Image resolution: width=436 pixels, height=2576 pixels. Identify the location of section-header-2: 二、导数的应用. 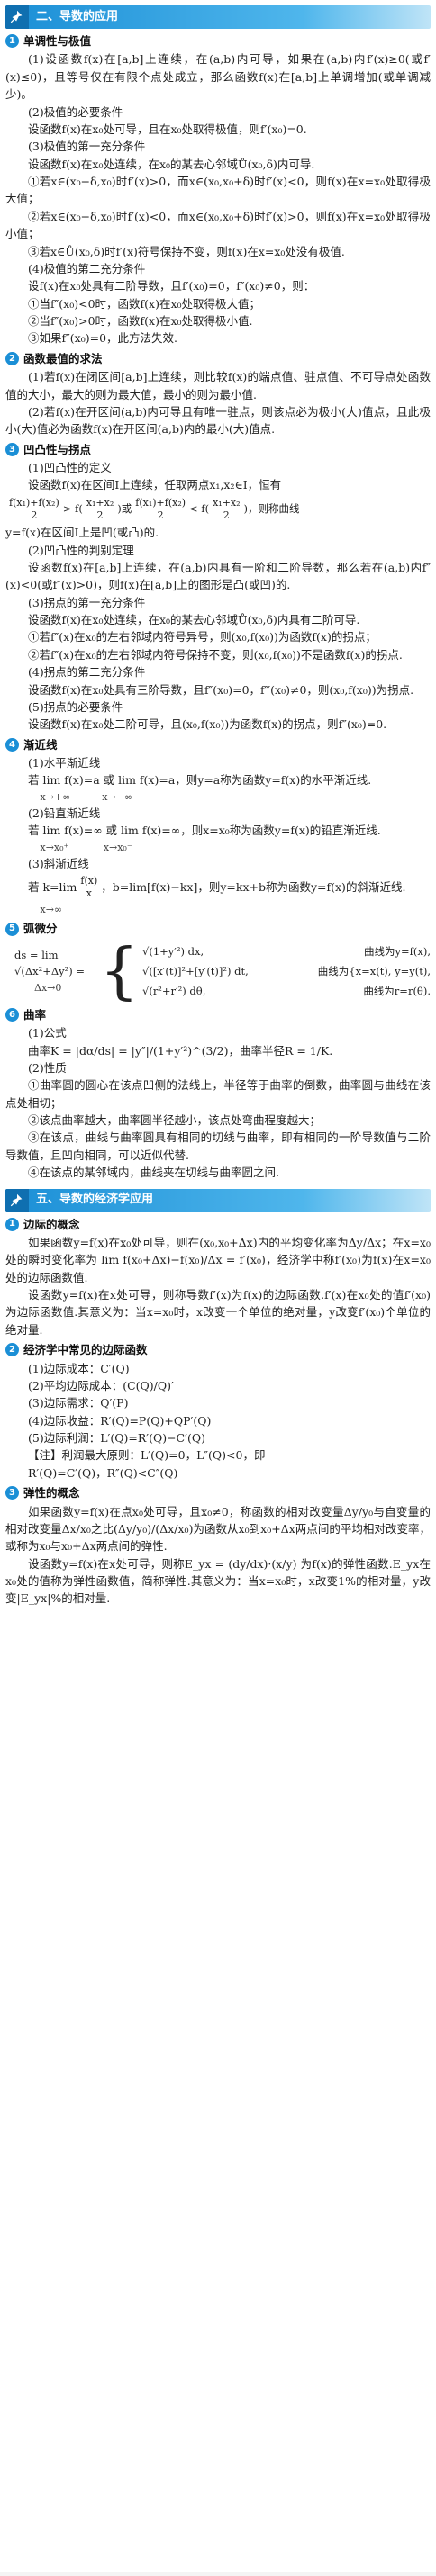
(218, 17).